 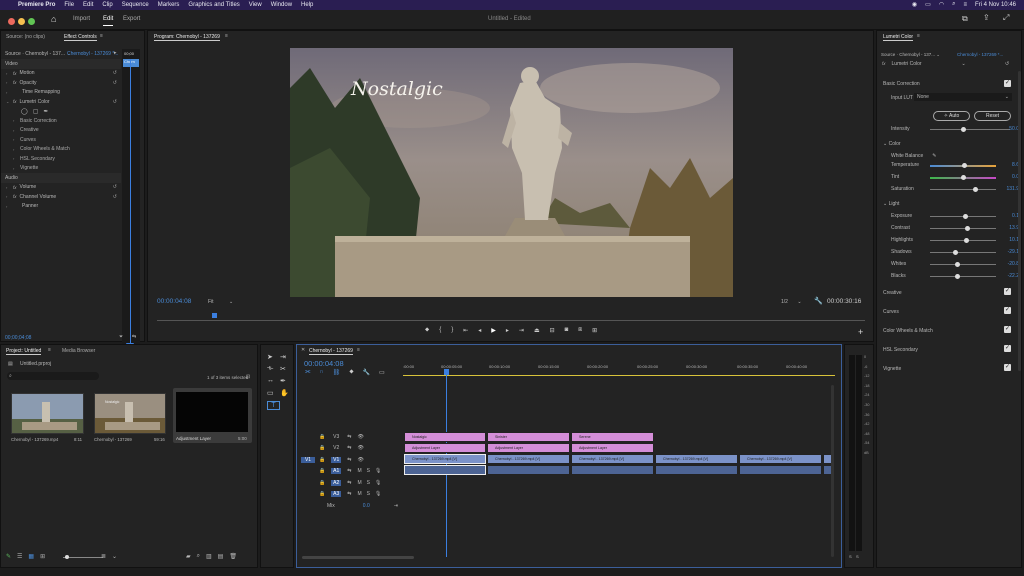 What do you see at coordinates (493, 330) in the screenshot?
I see `play-icon: ▶` at bounding box center [493, 330].